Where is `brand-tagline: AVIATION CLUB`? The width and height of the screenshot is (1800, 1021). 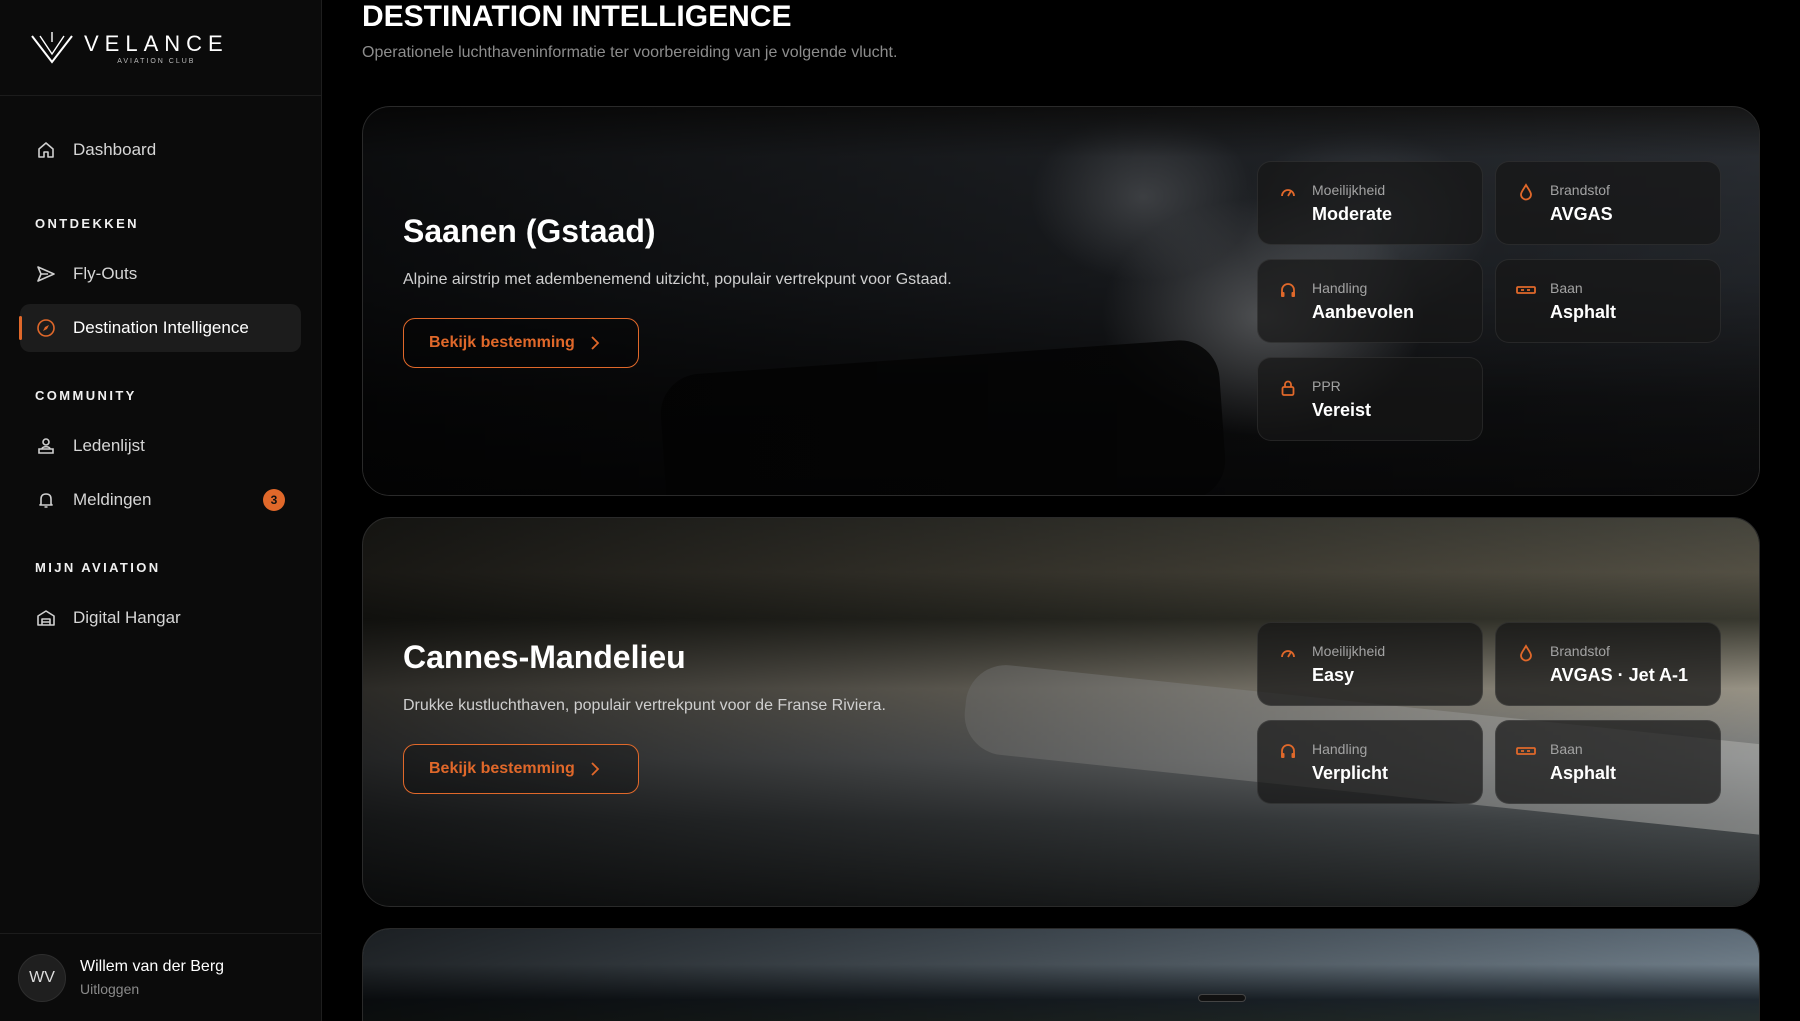 brand-tagline: AVIATION CLUB is located at coordinates (156, 61).